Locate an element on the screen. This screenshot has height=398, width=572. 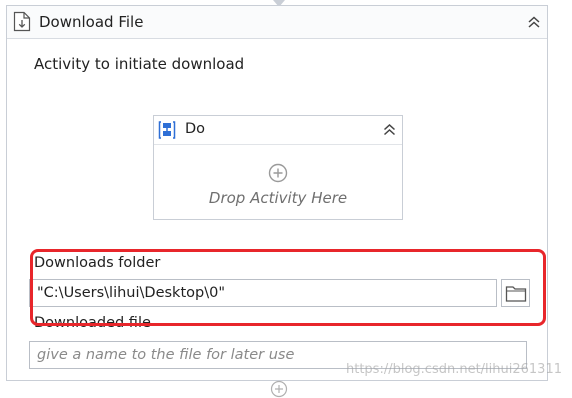
activity-title: Download File is located at coordinates (91, 22).